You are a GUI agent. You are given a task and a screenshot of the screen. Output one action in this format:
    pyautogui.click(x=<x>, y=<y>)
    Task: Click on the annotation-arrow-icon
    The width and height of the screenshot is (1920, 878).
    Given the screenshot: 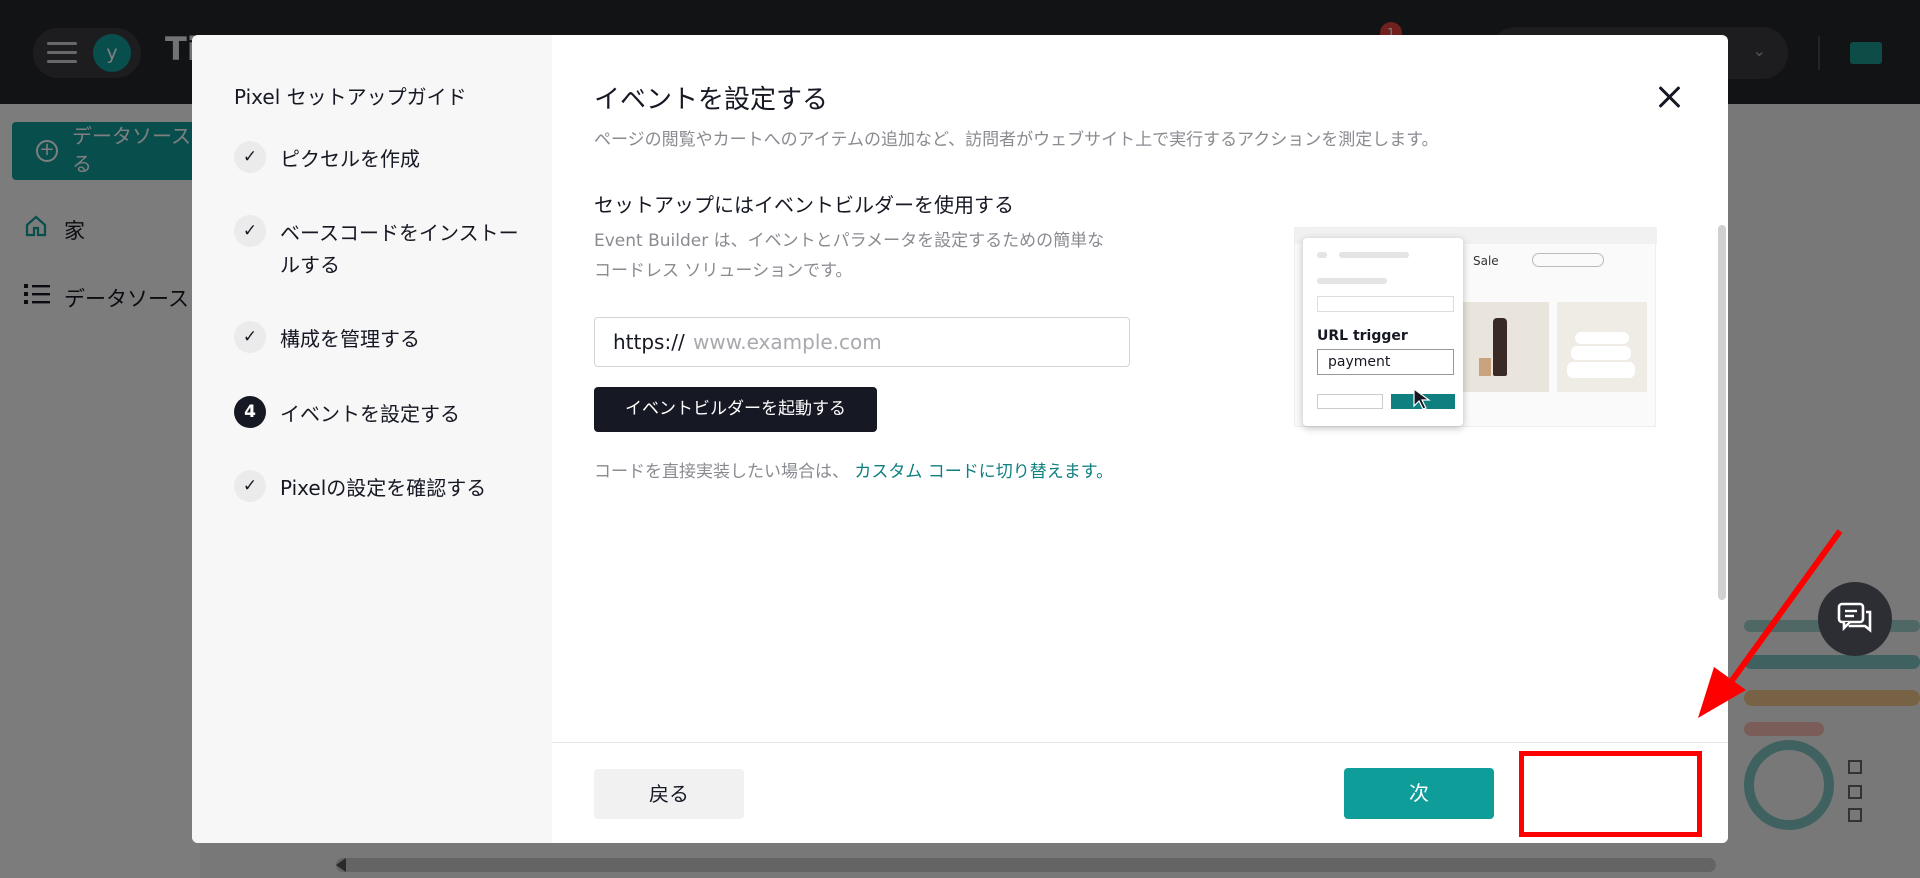 What is the action you would take?
    pyautogui.click(x=1770, y=623)
    